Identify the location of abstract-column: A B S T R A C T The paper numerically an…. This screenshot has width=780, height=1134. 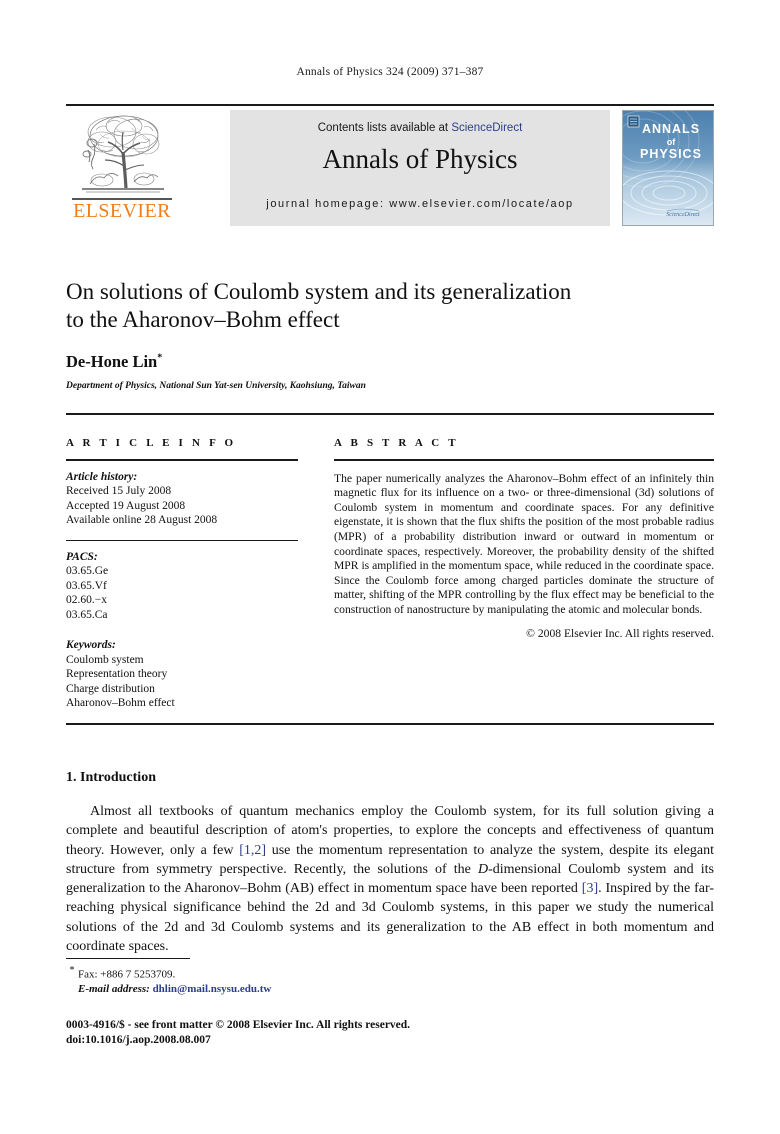
(524, 538).